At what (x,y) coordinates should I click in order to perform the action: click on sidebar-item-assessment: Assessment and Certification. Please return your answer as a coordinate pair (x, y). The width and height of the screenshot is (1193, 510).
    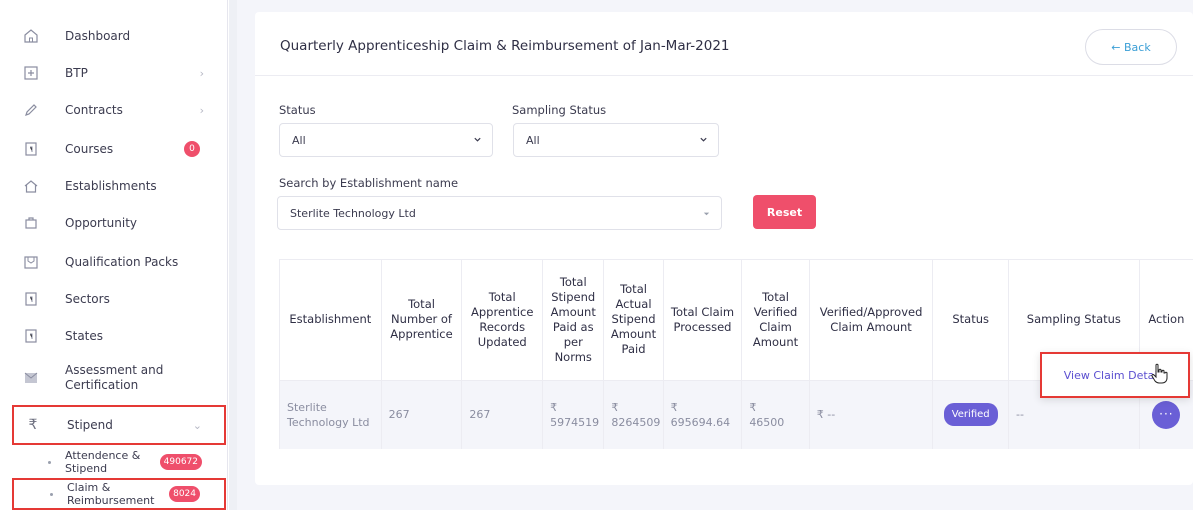
    Looking at the image, I should click on (119, 378).